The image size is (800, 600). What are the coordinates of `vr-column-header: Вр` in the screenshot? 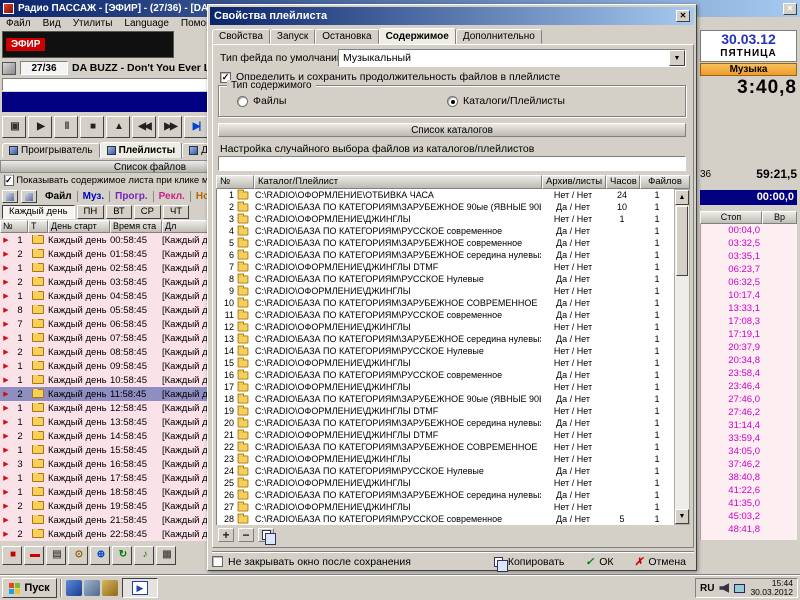 It's located at (779, 217).